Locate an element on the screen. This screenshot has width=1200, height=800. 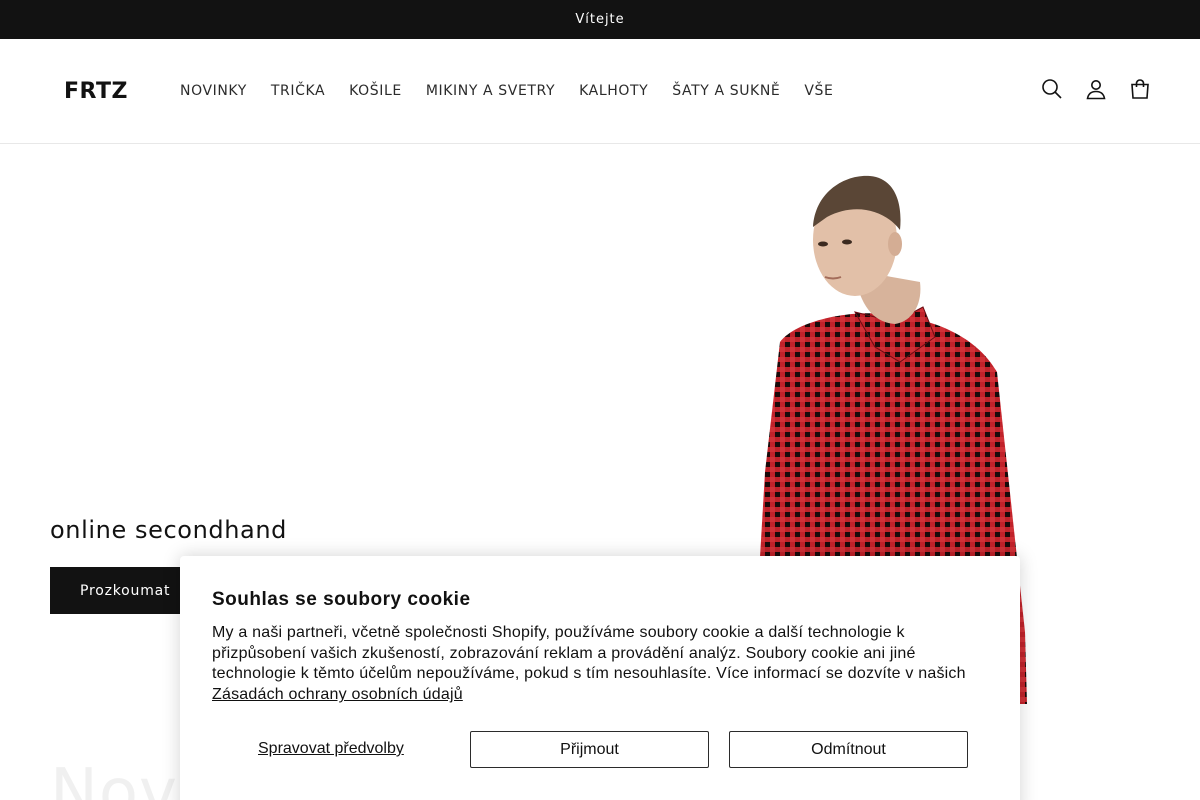
nav-item-kalhoty: KALHOTY is located at coordinates (613, 91).